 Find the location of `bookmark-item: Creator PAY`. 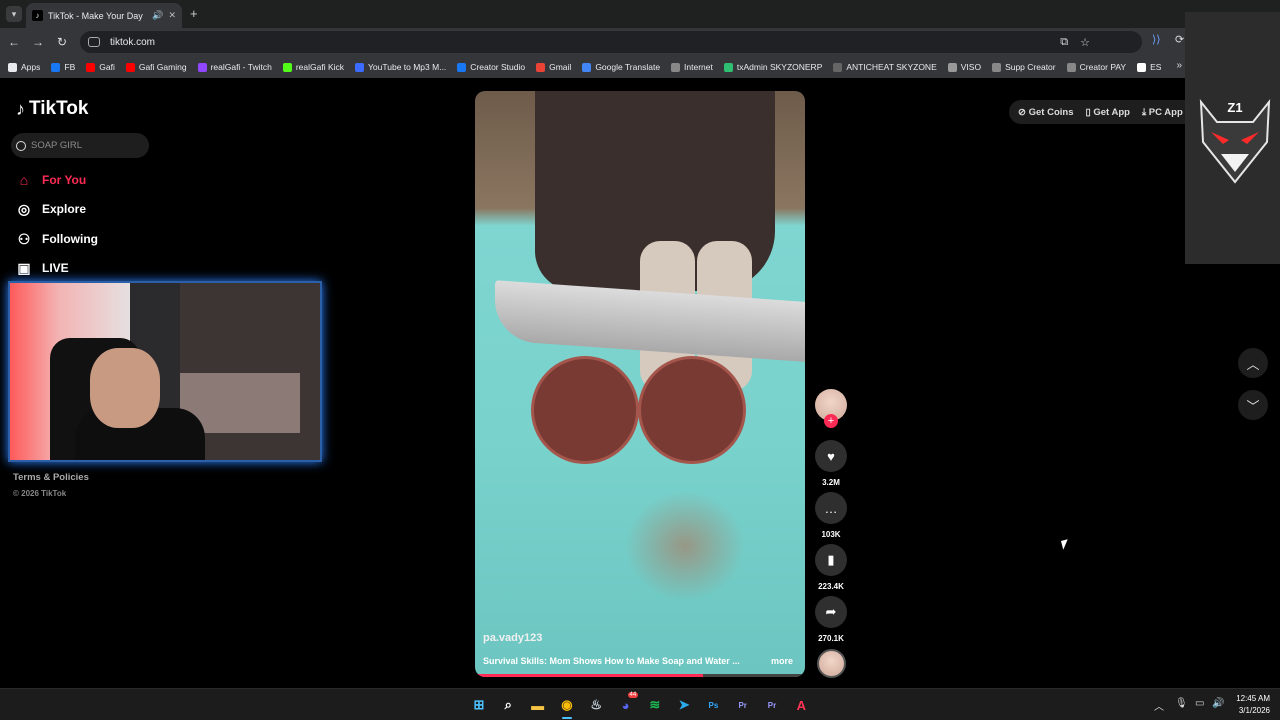

bookmark-item: Creator PAY is located at coordinates (1096, 67).